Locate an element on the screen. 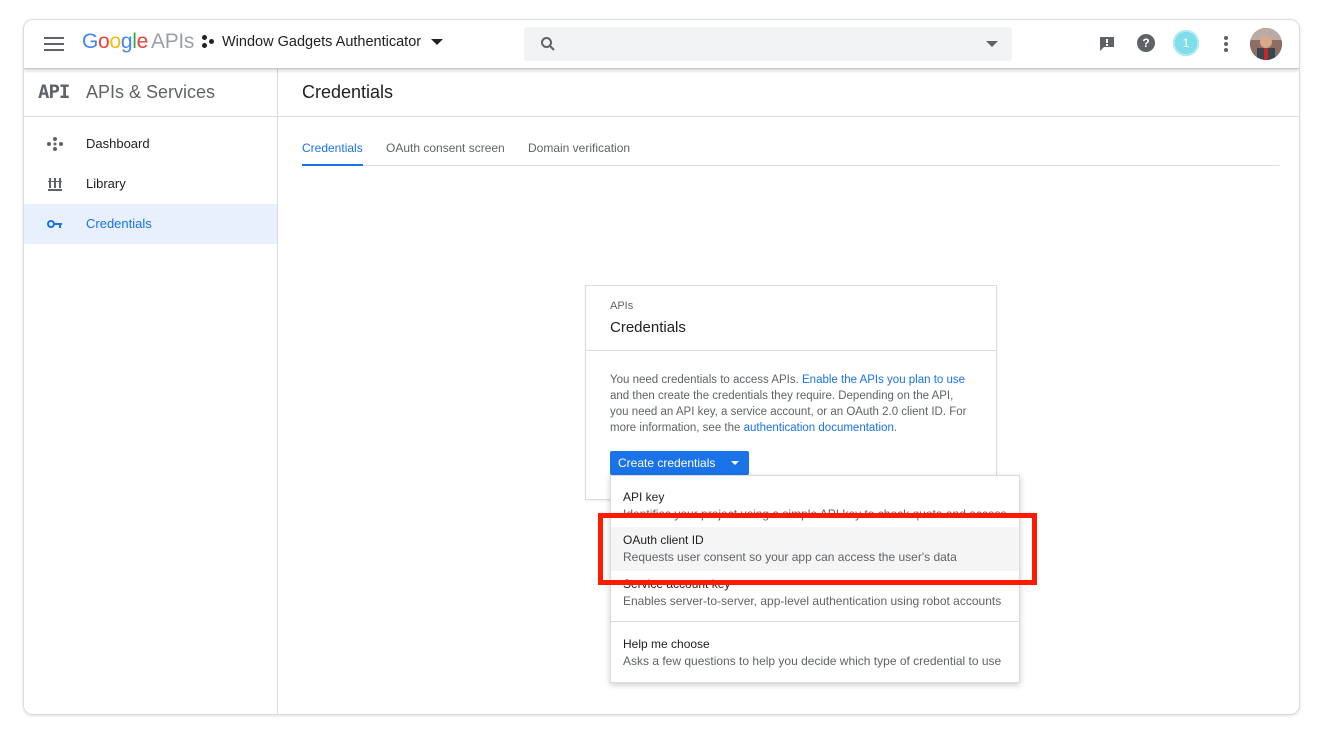  key-icon is located at coordinates (54, 224).